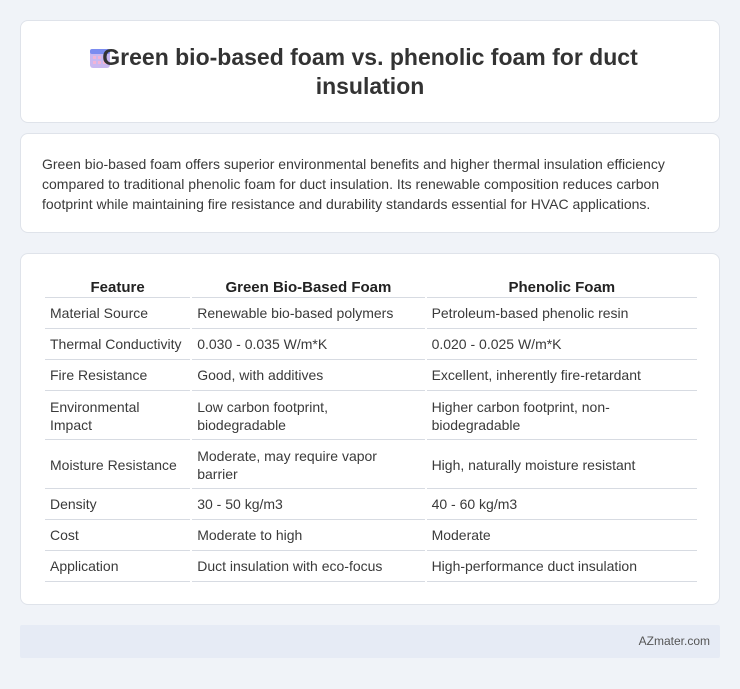  I want to click on green-foam-cell: Moderate to high, so click(308, 535).